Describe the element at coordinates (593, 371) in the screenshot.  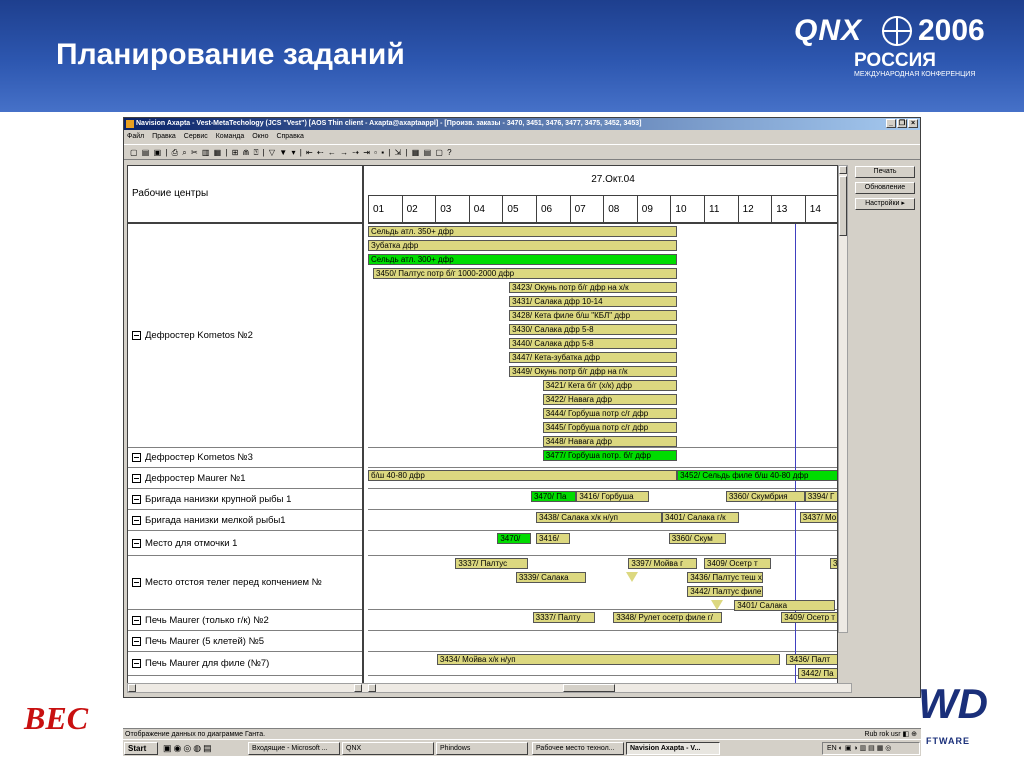
I see `gantt-task-bar: 3449/ Окунь потр б/г дфр на г/к` at that location.